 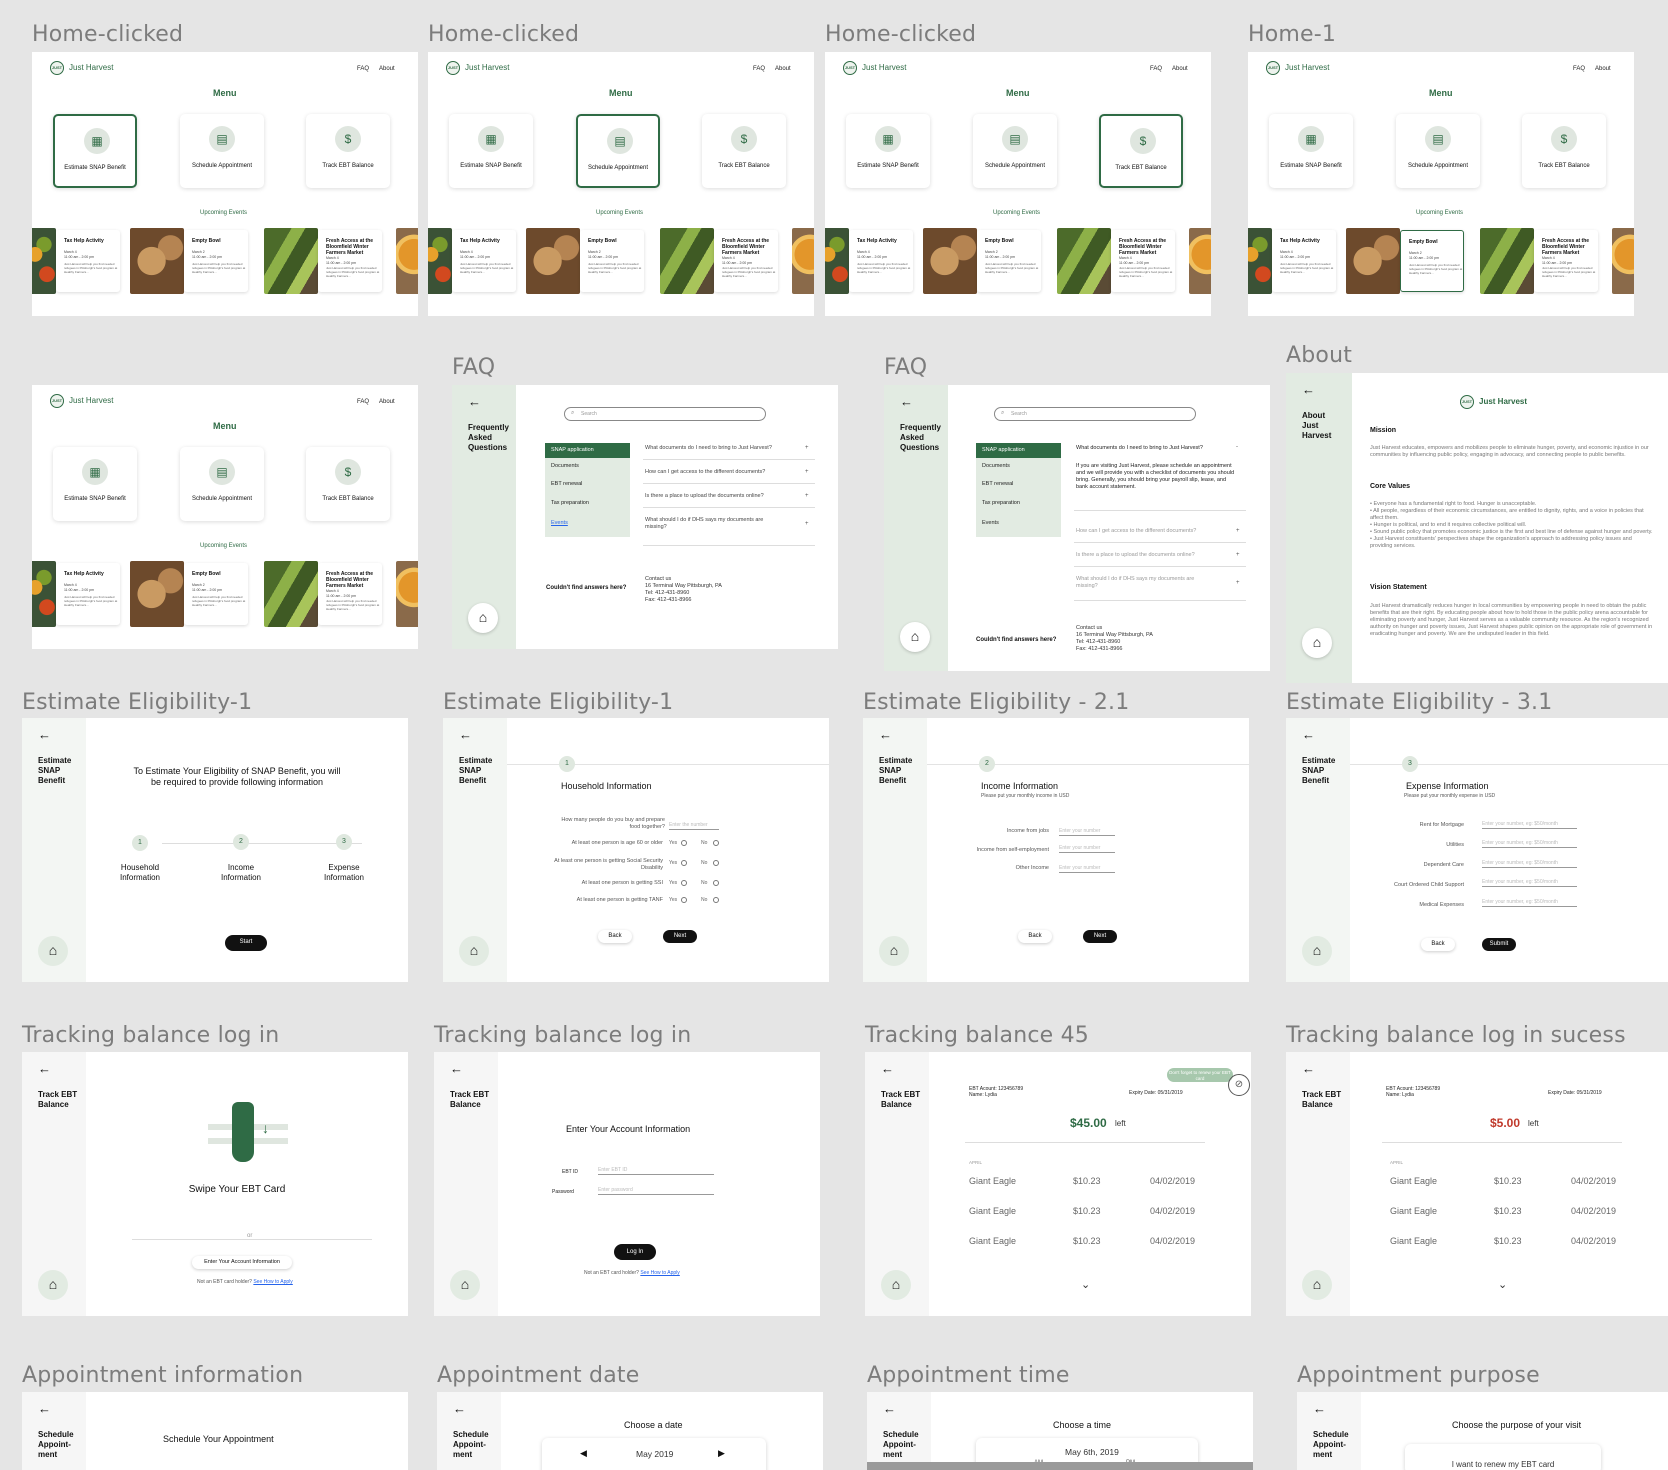 I want to click on income-jobs-input: Enter your number, so click(x=1087, y=831).